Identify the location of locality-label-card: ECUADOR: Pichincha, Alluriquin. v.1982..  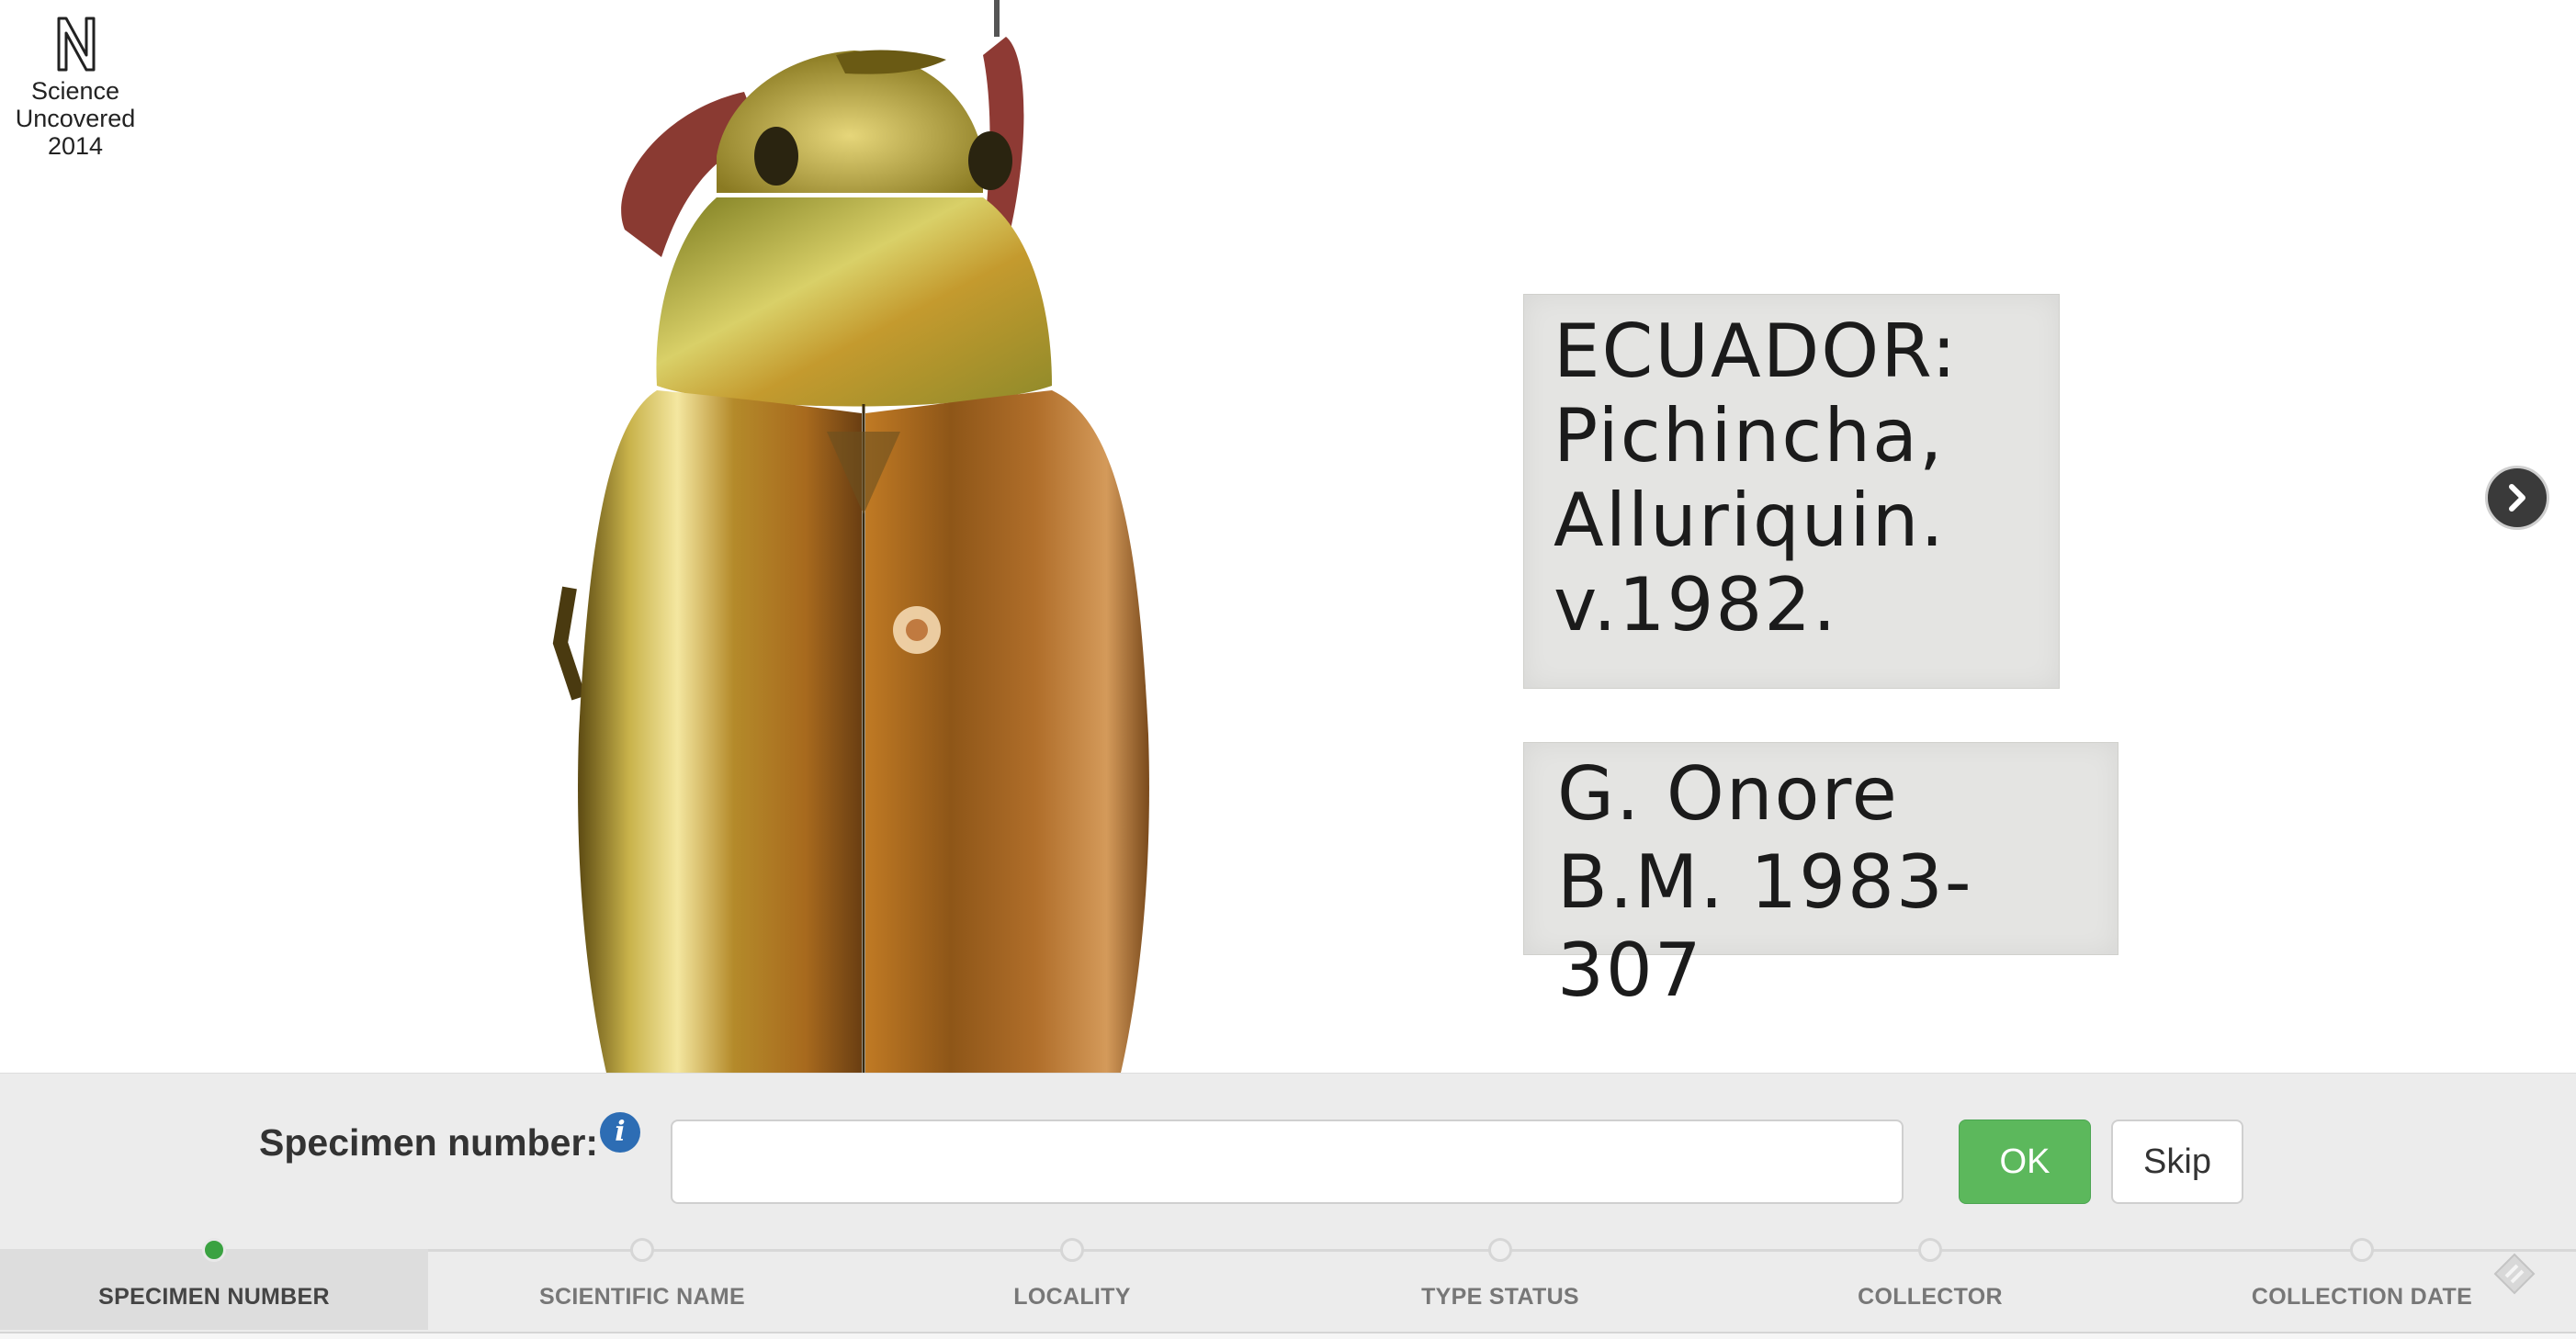
(1791, 491).